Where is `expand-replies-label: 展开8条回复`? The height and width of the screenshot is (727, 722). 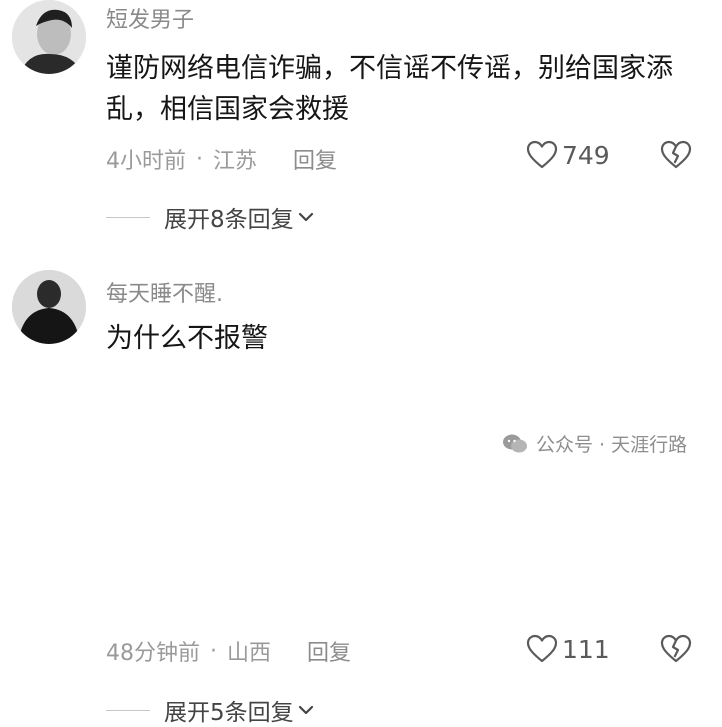
expand-replies-label: 展开8条回复 is located at coordinates (229, 220).